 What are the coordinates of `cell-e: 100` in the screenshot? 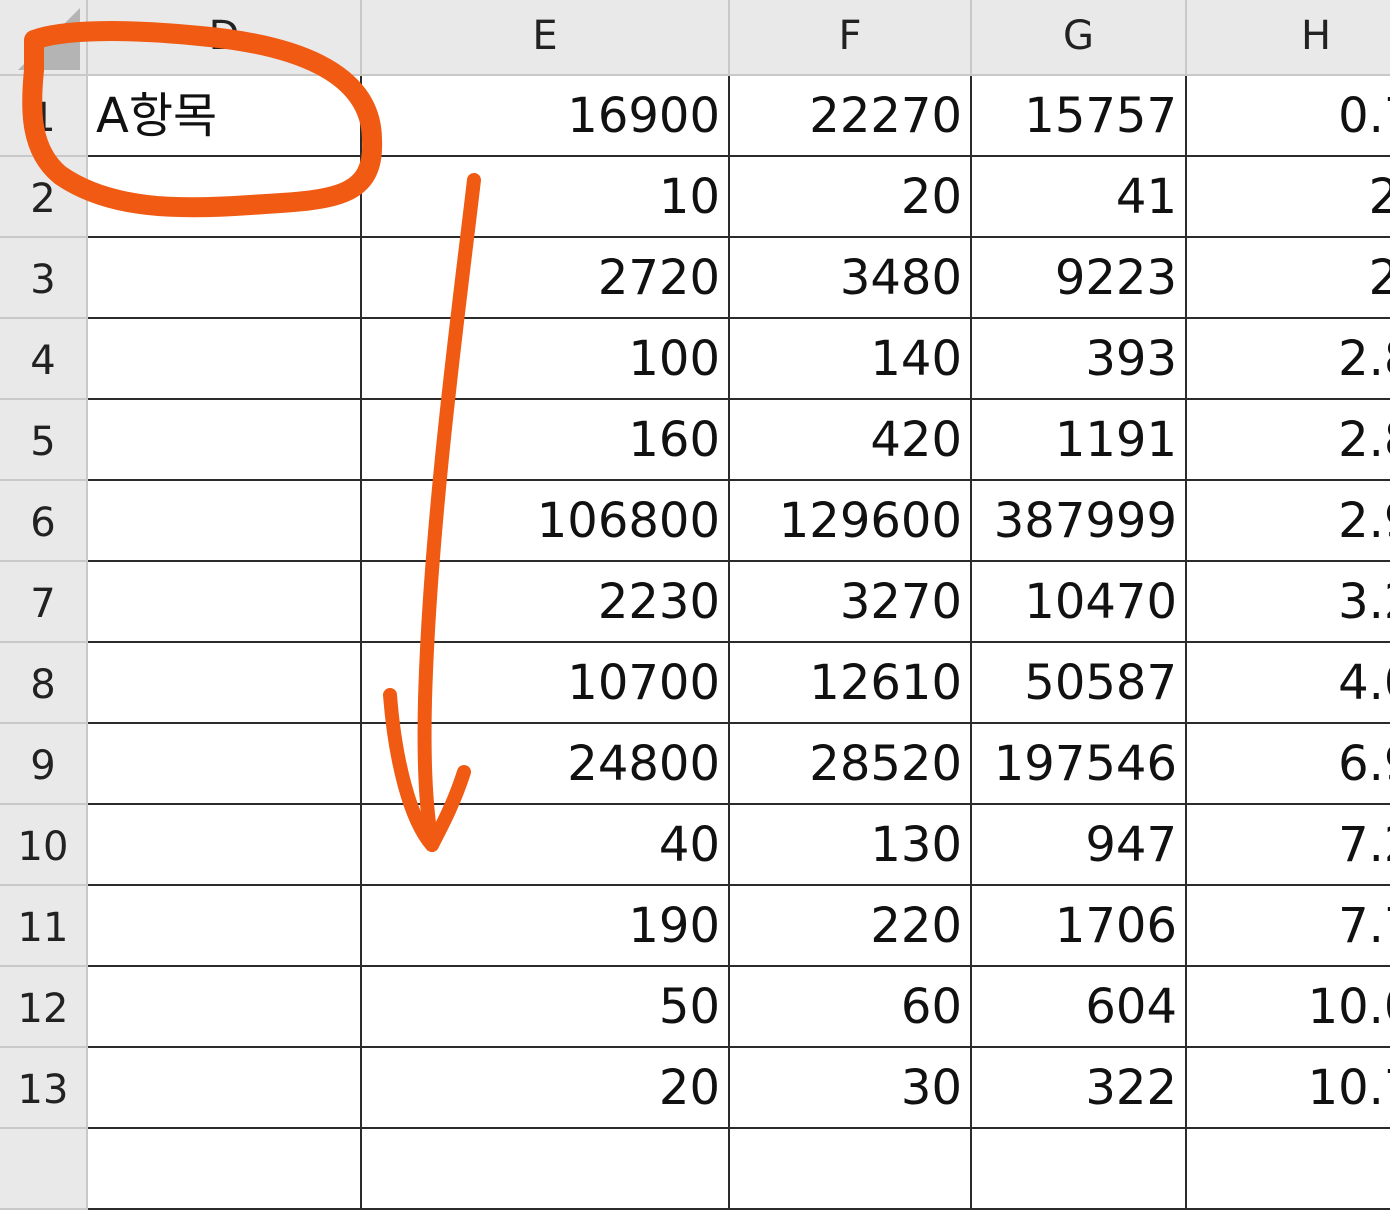 It's located at (546, 359).